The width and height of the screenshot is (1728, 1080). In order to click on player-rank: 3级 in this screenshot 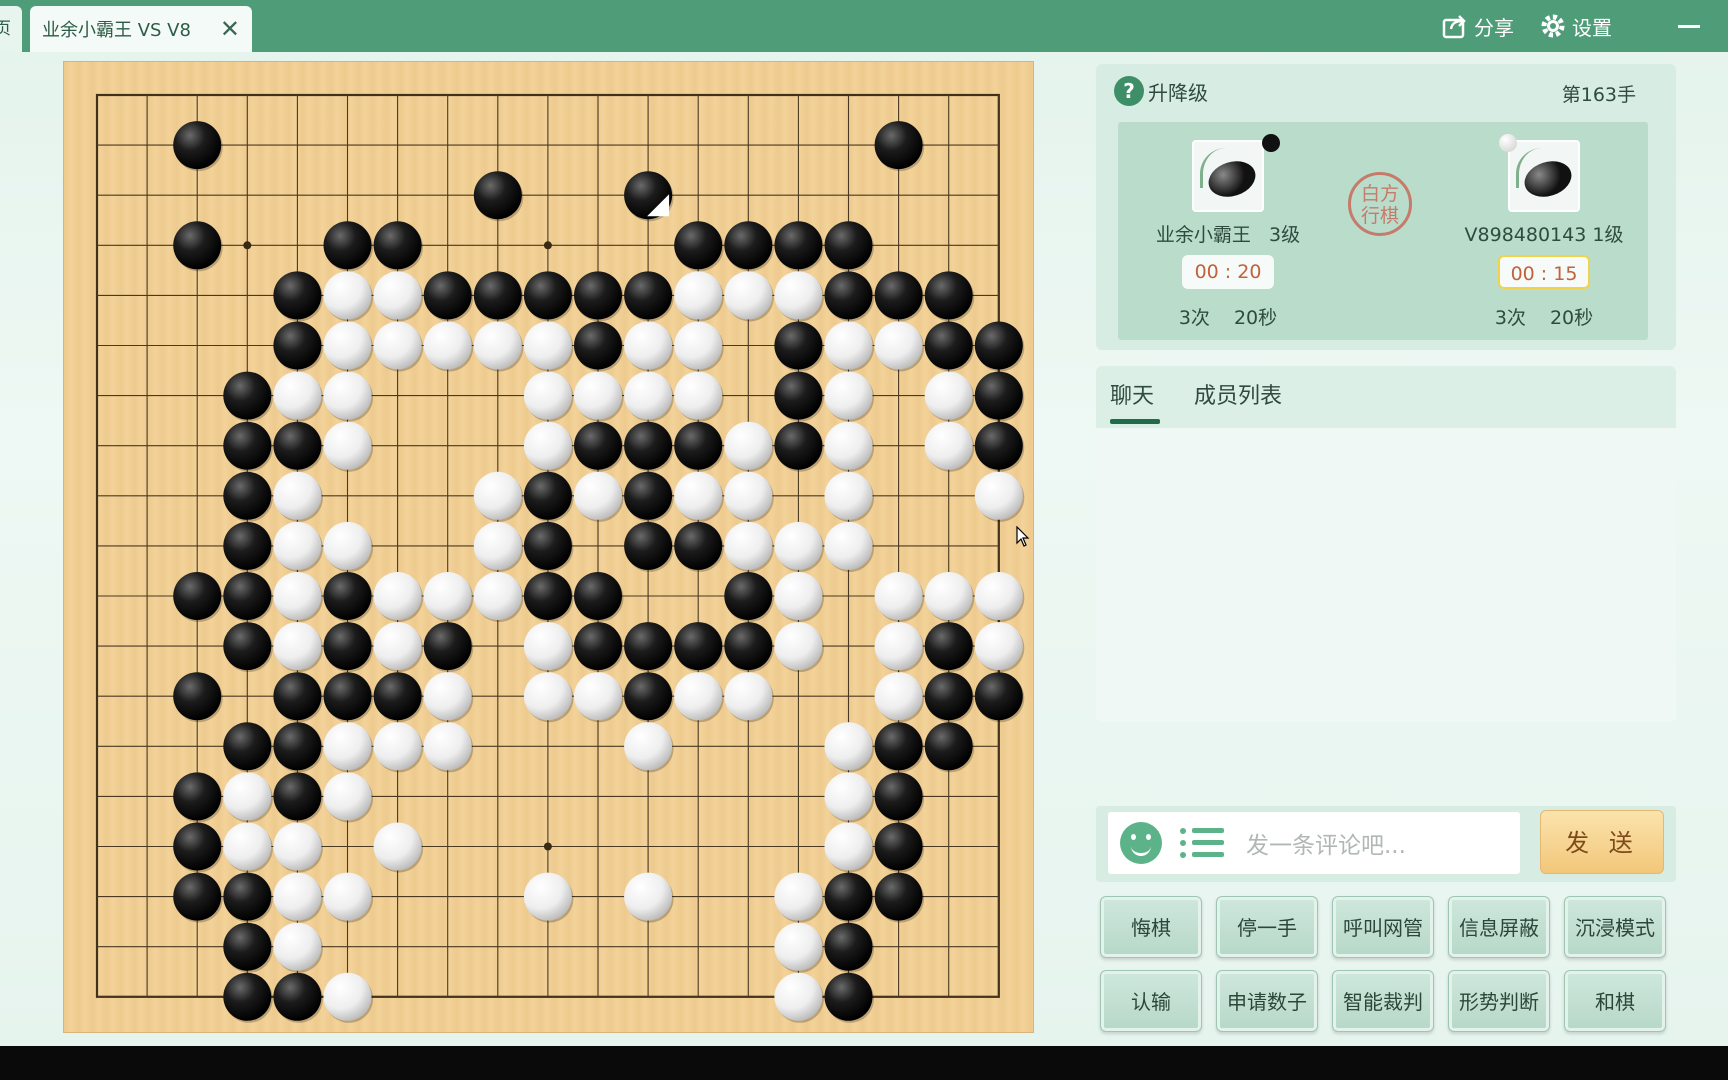, I will do `click(1285, 235)`.